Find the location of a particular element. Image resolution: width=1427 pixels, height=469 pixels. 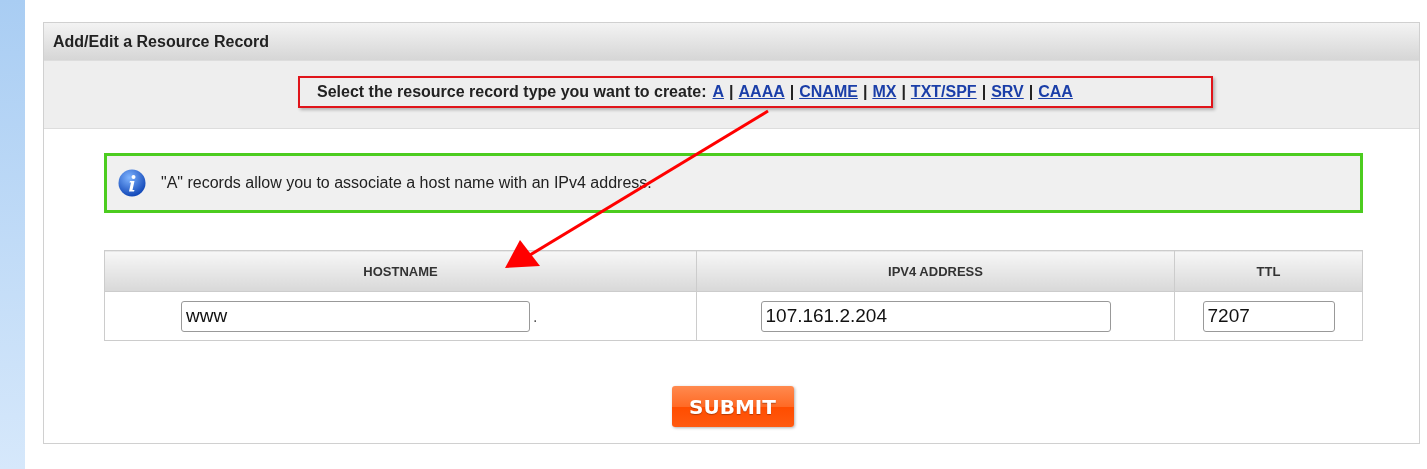

domain-suffix: . is located at coordinates (535, 316).